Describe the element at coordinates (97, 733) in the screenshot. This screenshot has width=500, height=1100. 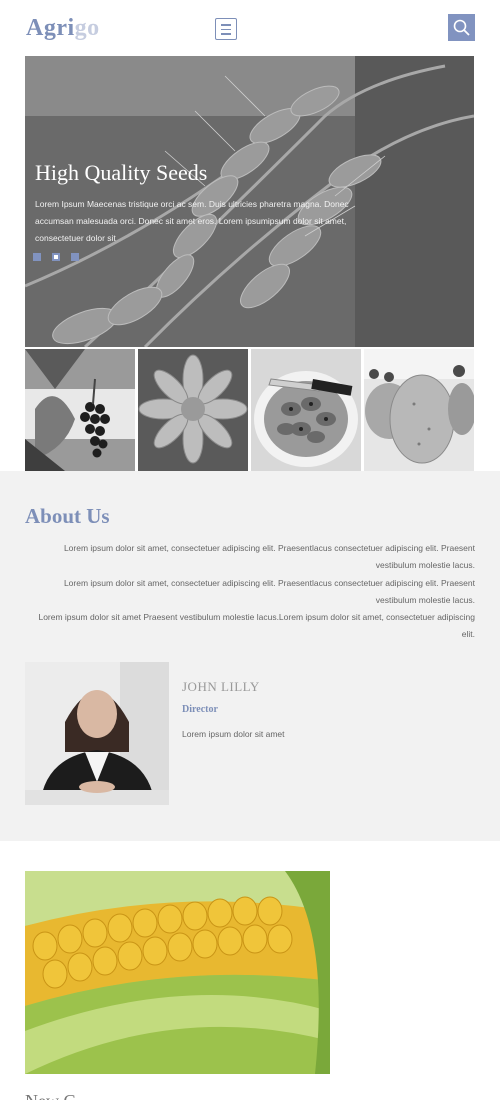
I see `person-photo` at that location.